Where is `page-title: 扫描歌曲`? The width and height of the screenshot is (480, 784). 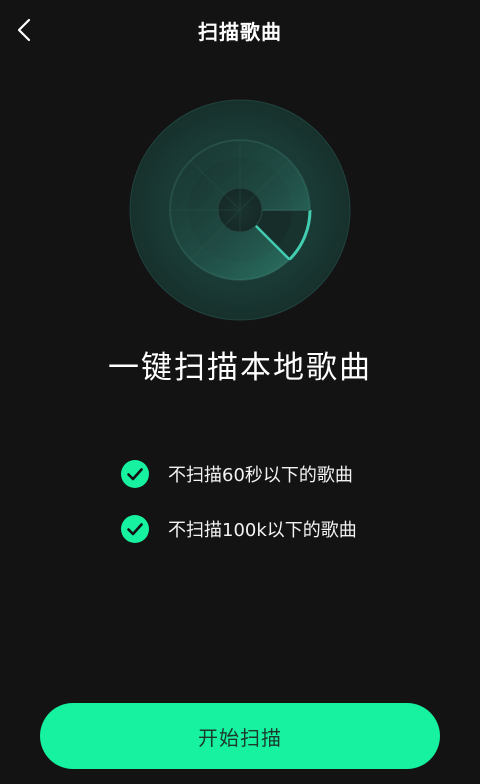 page-title: 扫描歌曲 is located at coordinates (240, 32).